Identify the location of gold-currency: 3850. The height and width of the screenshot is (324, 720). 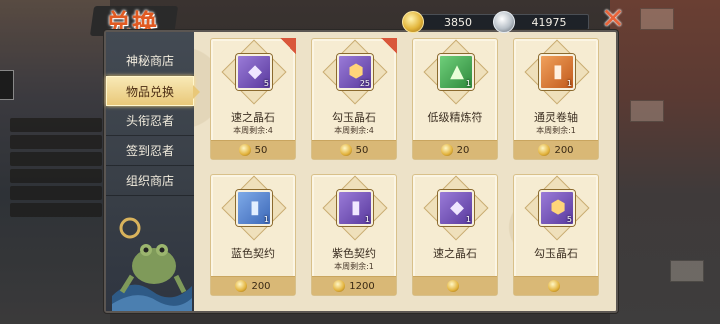
(450, 22).